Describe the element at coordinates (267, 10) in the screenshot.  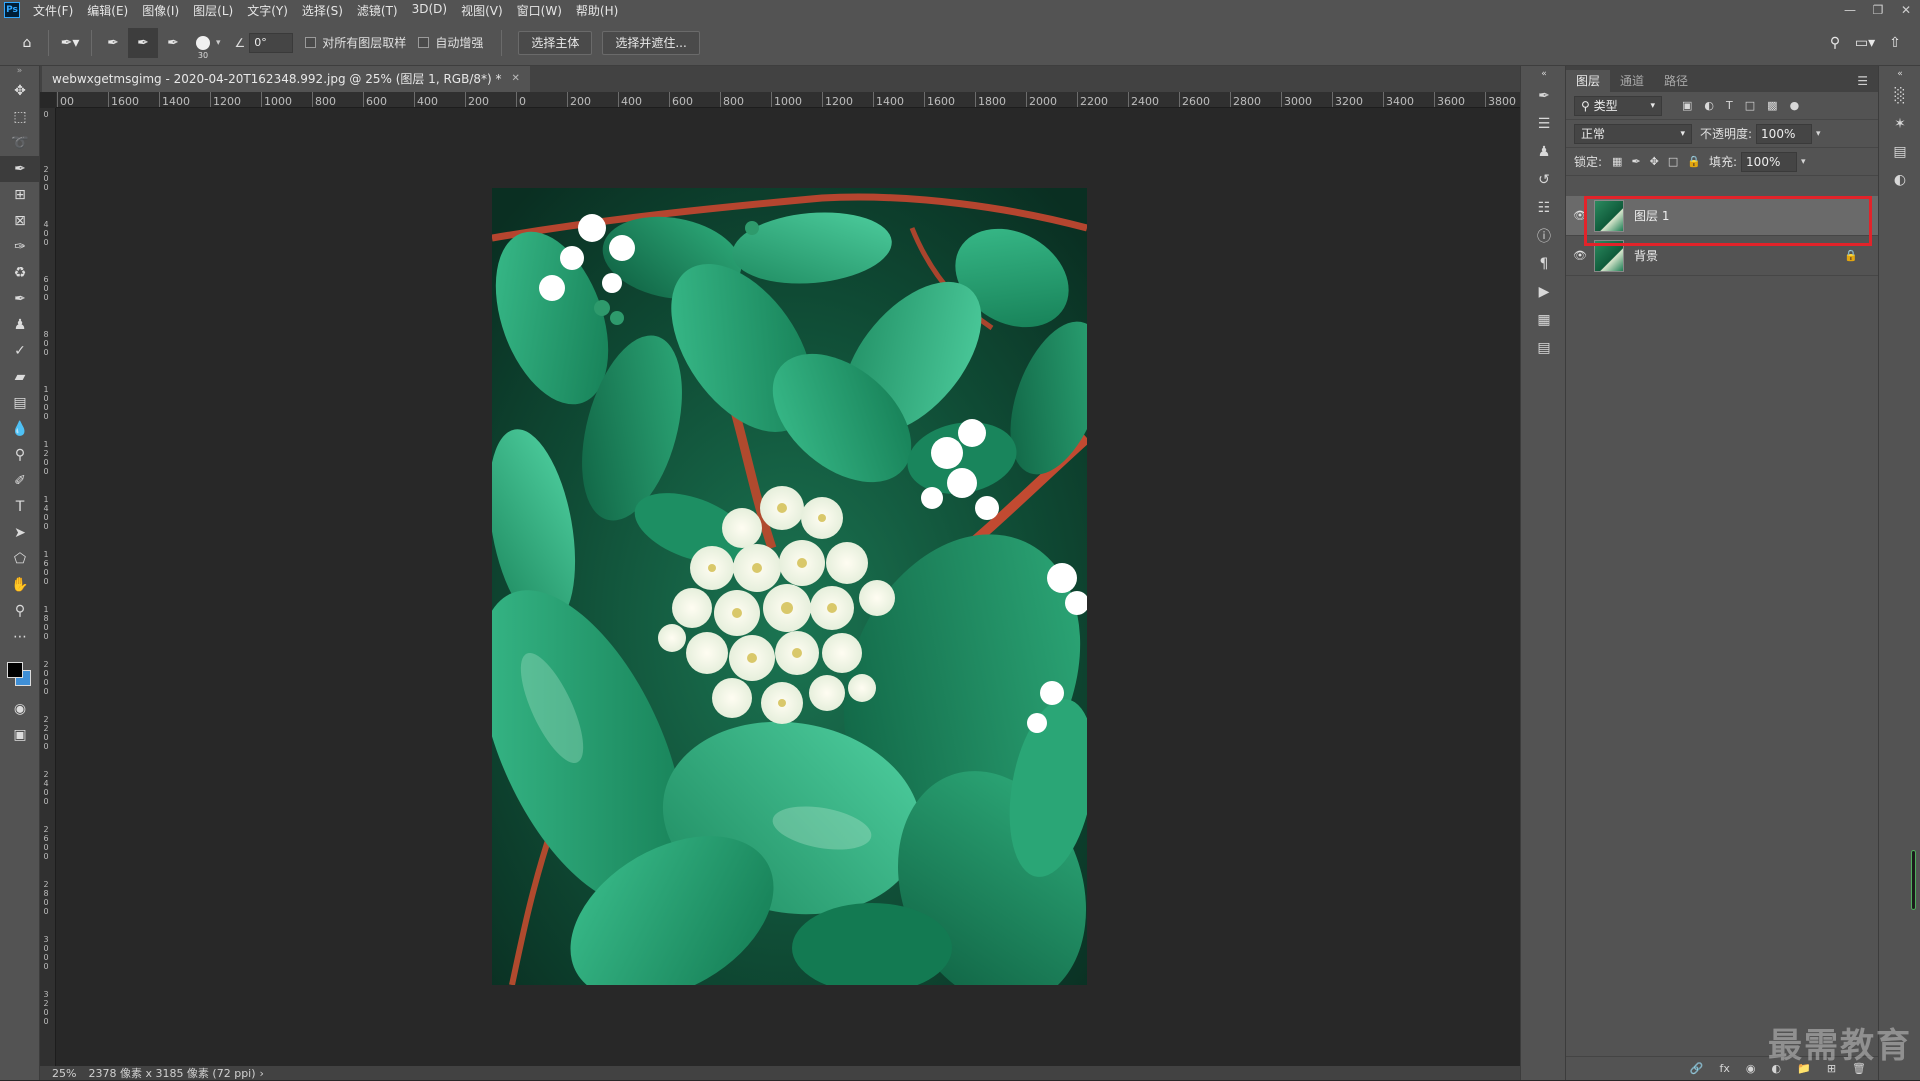
I see `menu-type: 文字(Y)` at that location.